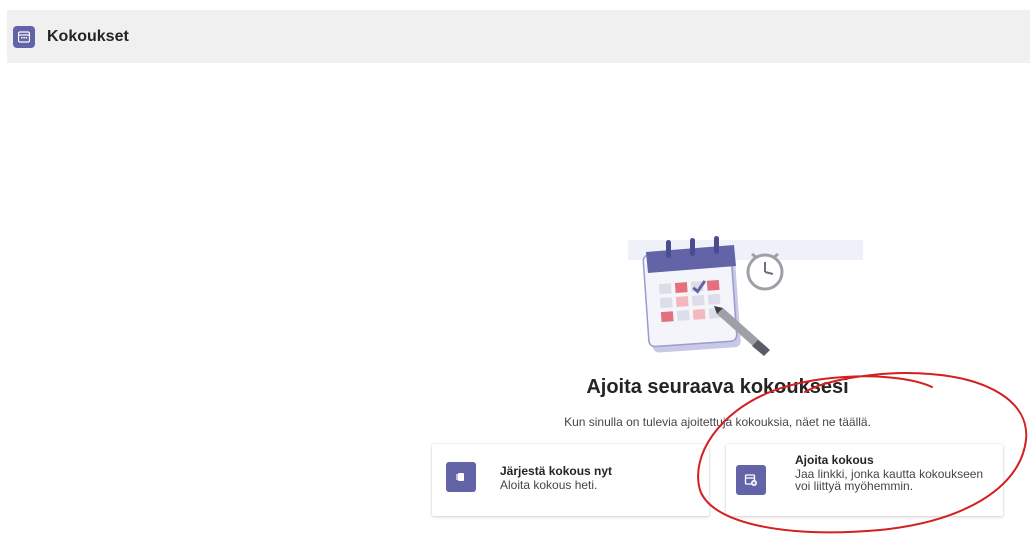 The height and width of the screenshot is (543, 1030). Describe the element at coordinates (461, 477) in the screenshot. I see `video-camera-icon` at that location.